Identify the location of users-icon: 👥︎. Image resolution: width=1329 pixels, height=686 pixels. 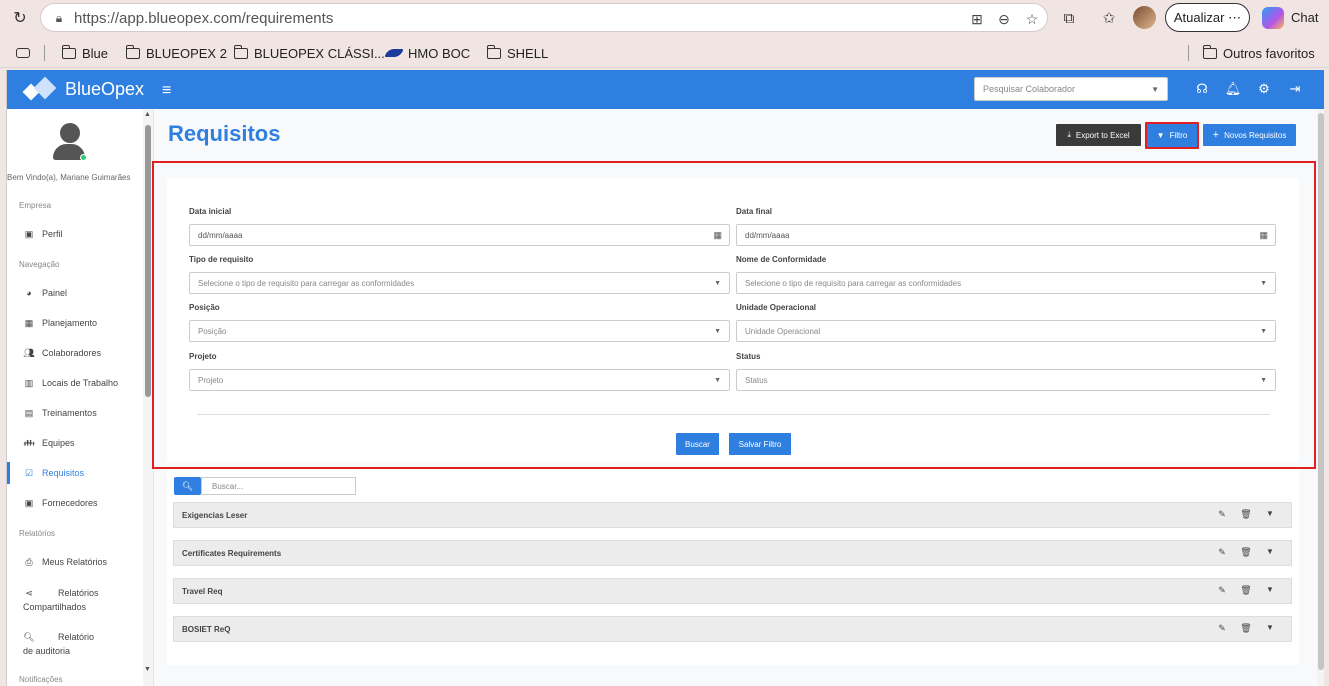
(29, 352).